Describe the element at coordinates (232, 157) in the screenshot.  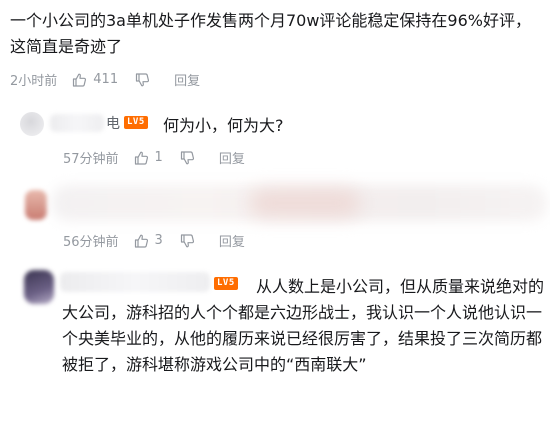
I see `reply1-reply-button: 回复` at that location.